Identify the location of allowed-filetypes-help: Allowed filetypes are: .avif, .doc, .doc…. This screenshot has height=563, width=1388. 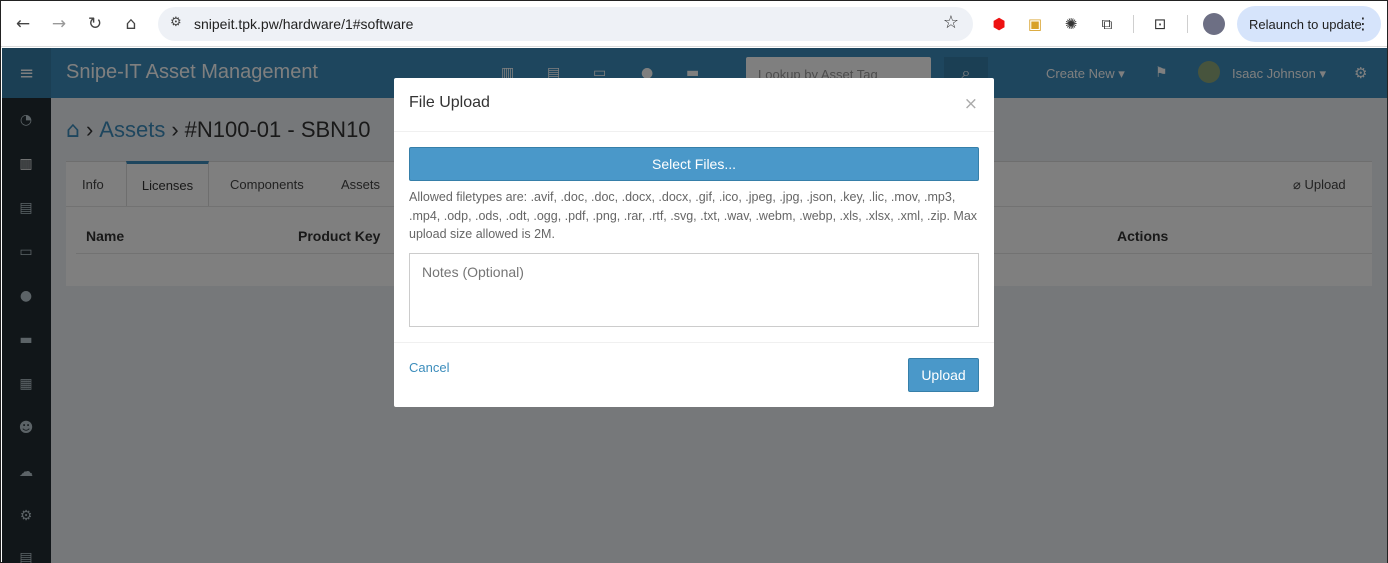
(693, 215).